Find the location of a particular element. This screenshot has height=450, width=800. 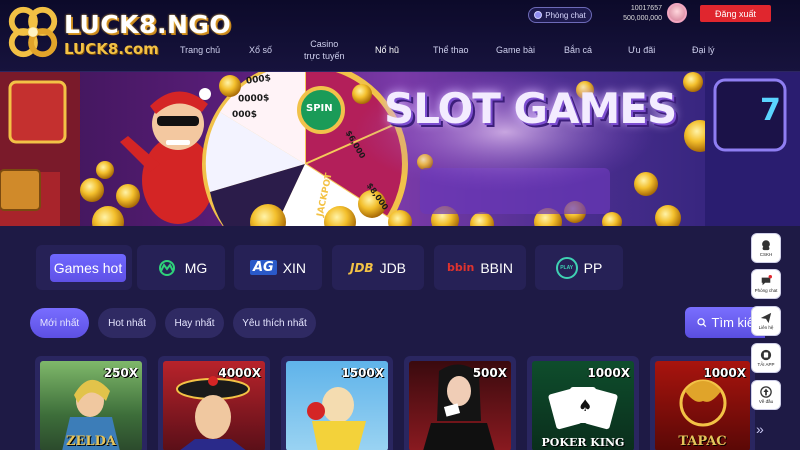

support-button: CSKH is located at coordinates (766, 248).